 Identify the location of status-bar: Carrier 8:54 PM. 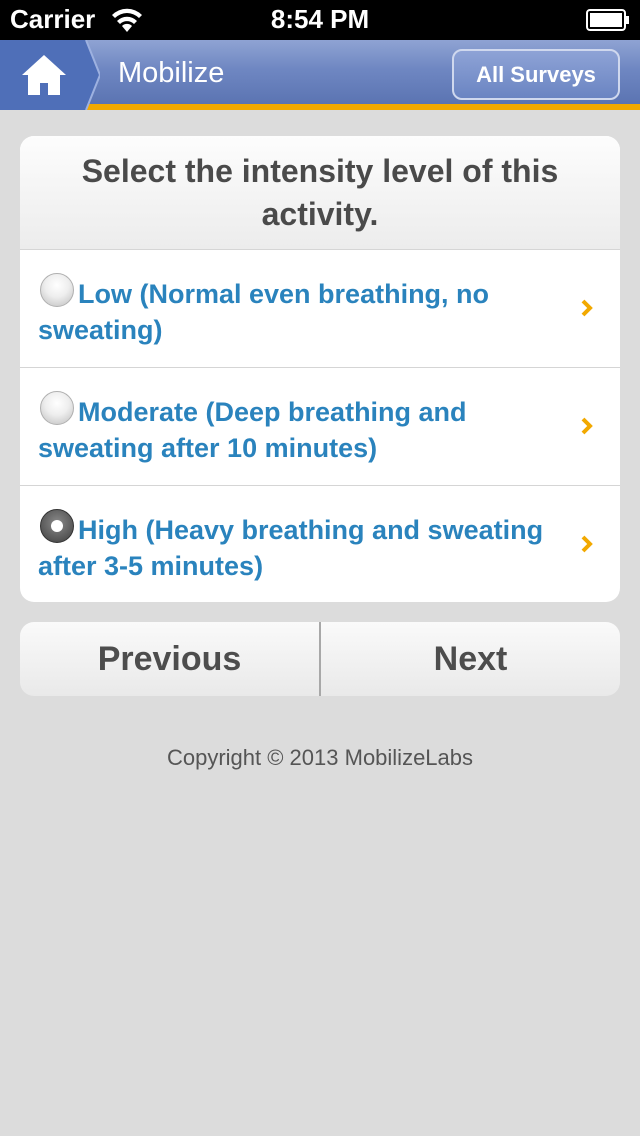
(320, 20).